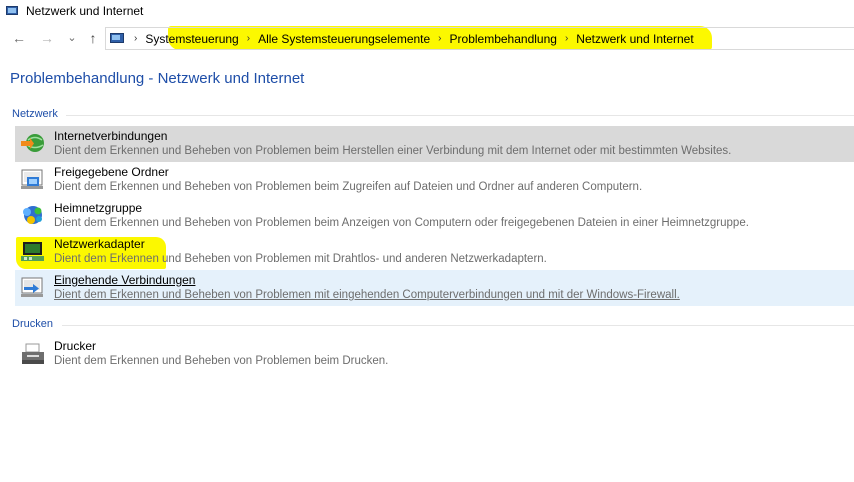  Describe the element at coordinates (32, 179) in the screenshot. I see `shared-folder-icon` at that location.